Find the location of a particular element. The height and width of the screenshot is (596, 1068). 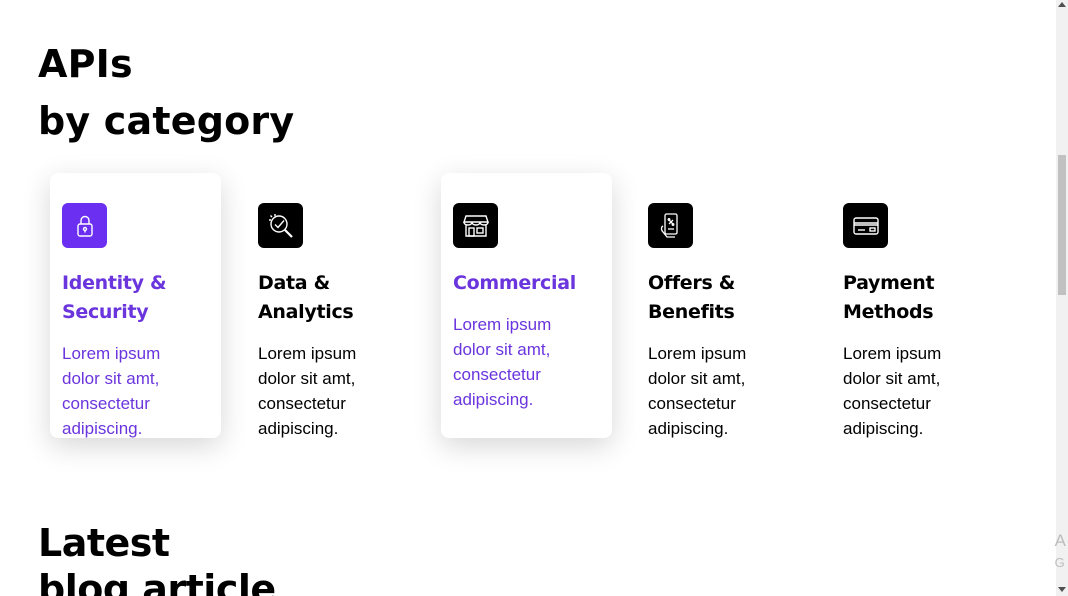

blog-section-title: Latest blog article is located at coordinates (157, 558).